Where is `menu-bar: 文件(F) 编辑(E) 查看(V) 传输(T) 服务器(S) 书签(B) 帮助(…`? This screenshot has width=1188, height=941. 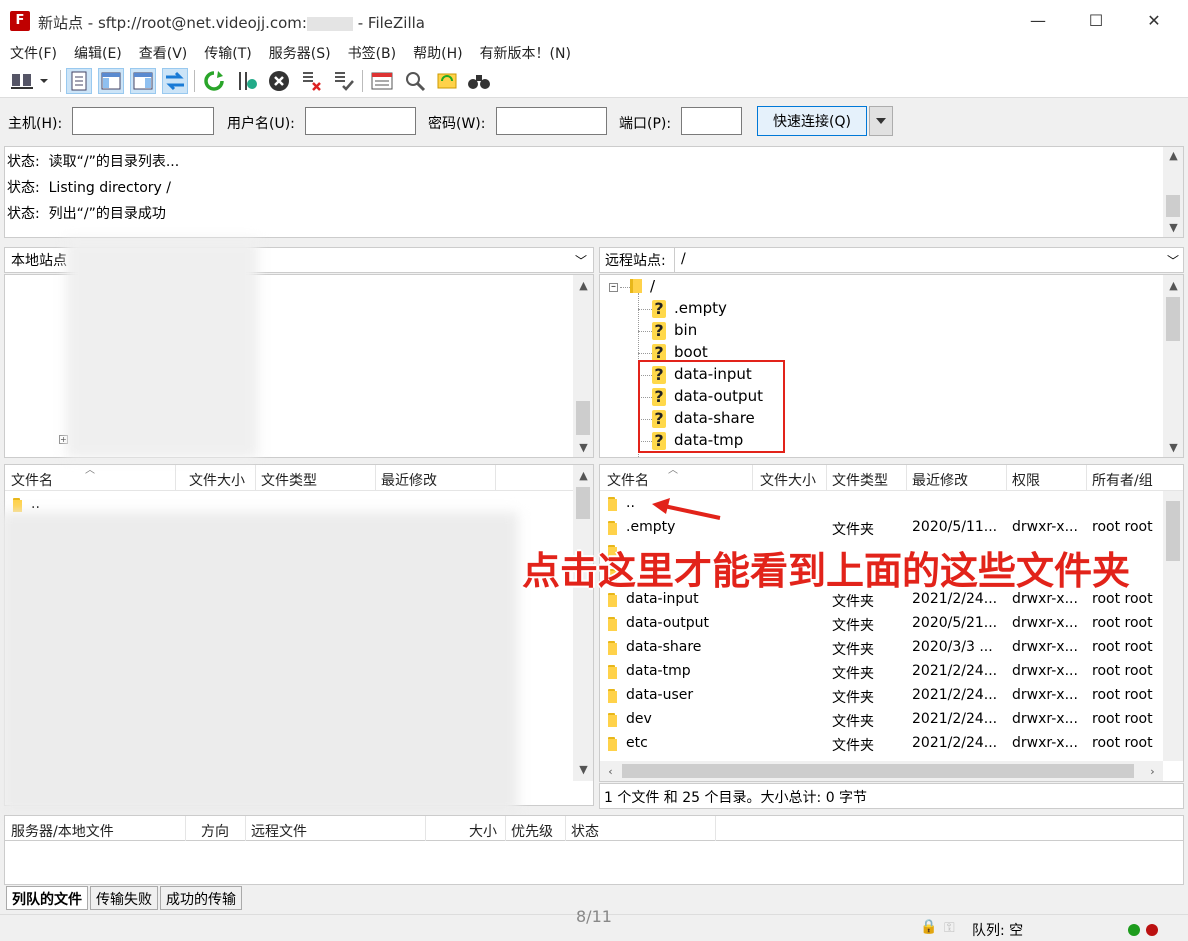
menu-bar: 文件(F) 编辑(E) 查看(V) 传输(T) 服务器(S) 书签(B) 帮助(… is located at coordinates (594, 53).